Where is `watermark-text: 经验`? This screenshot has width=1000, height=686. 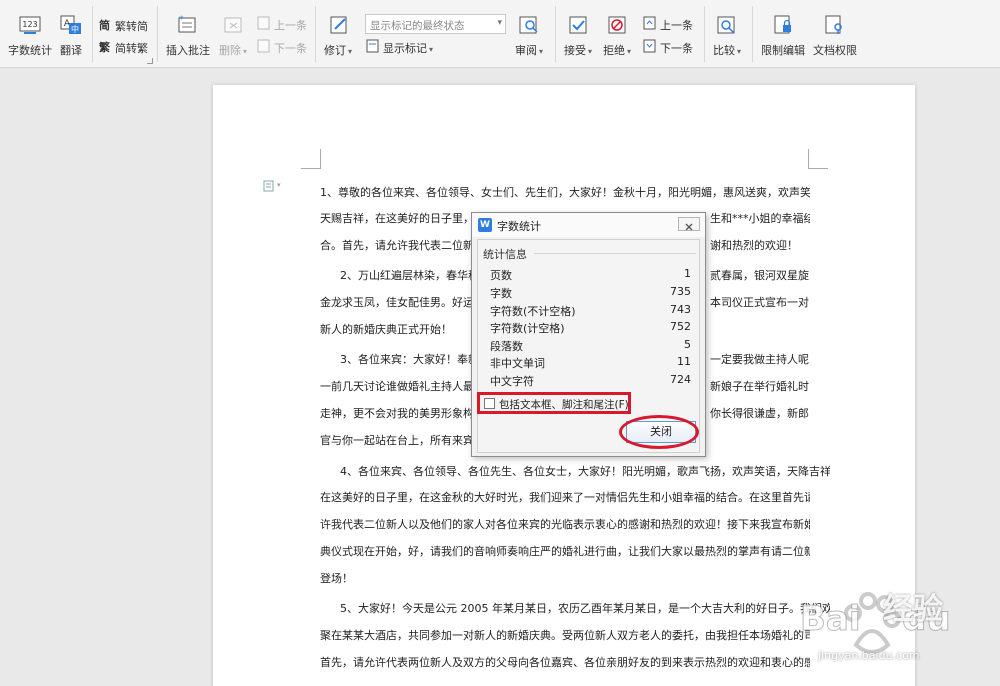 watermark-text: 经验 is located at coordinates (913, 609).